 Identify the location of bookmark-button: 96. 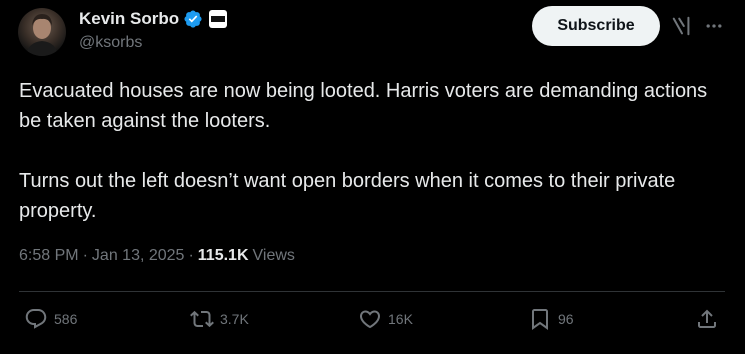
(551, 319).